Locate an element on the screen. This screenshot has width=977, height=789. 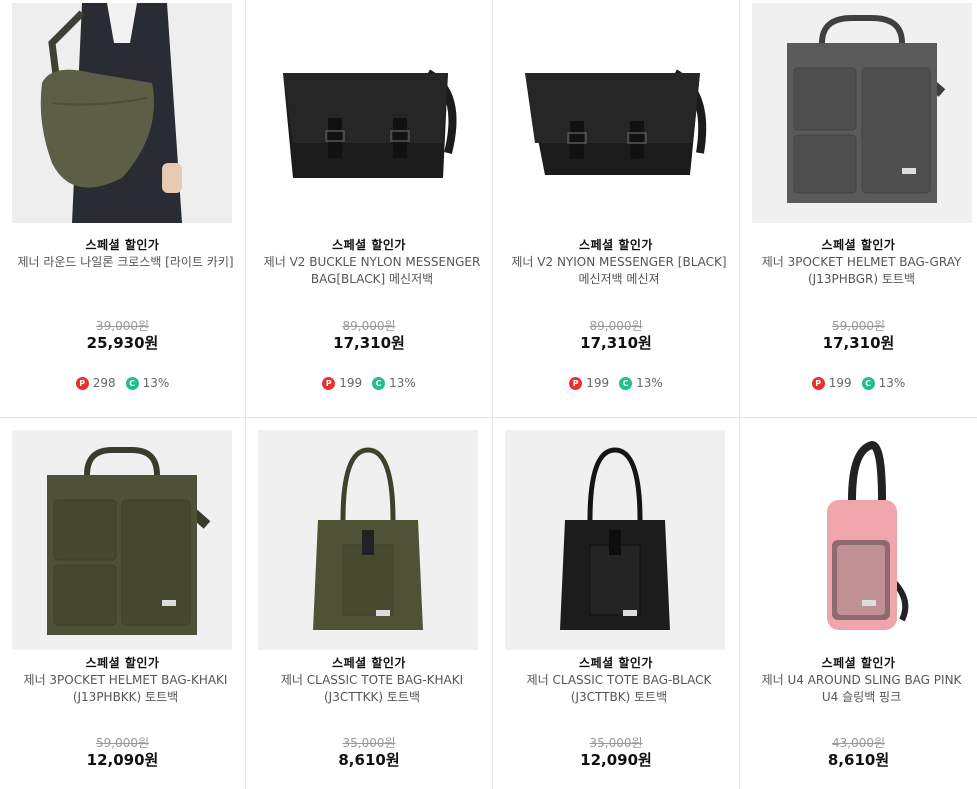
sling-bag-illustration is located at coordinates (862, 540).